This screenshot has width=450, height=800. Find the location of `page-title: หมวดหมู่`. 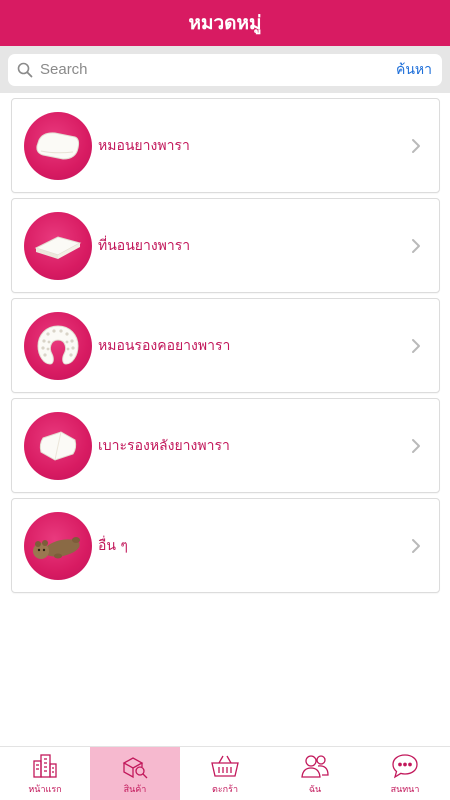

page-title: หมวดหมู่ is located at coordinates (225, 23).